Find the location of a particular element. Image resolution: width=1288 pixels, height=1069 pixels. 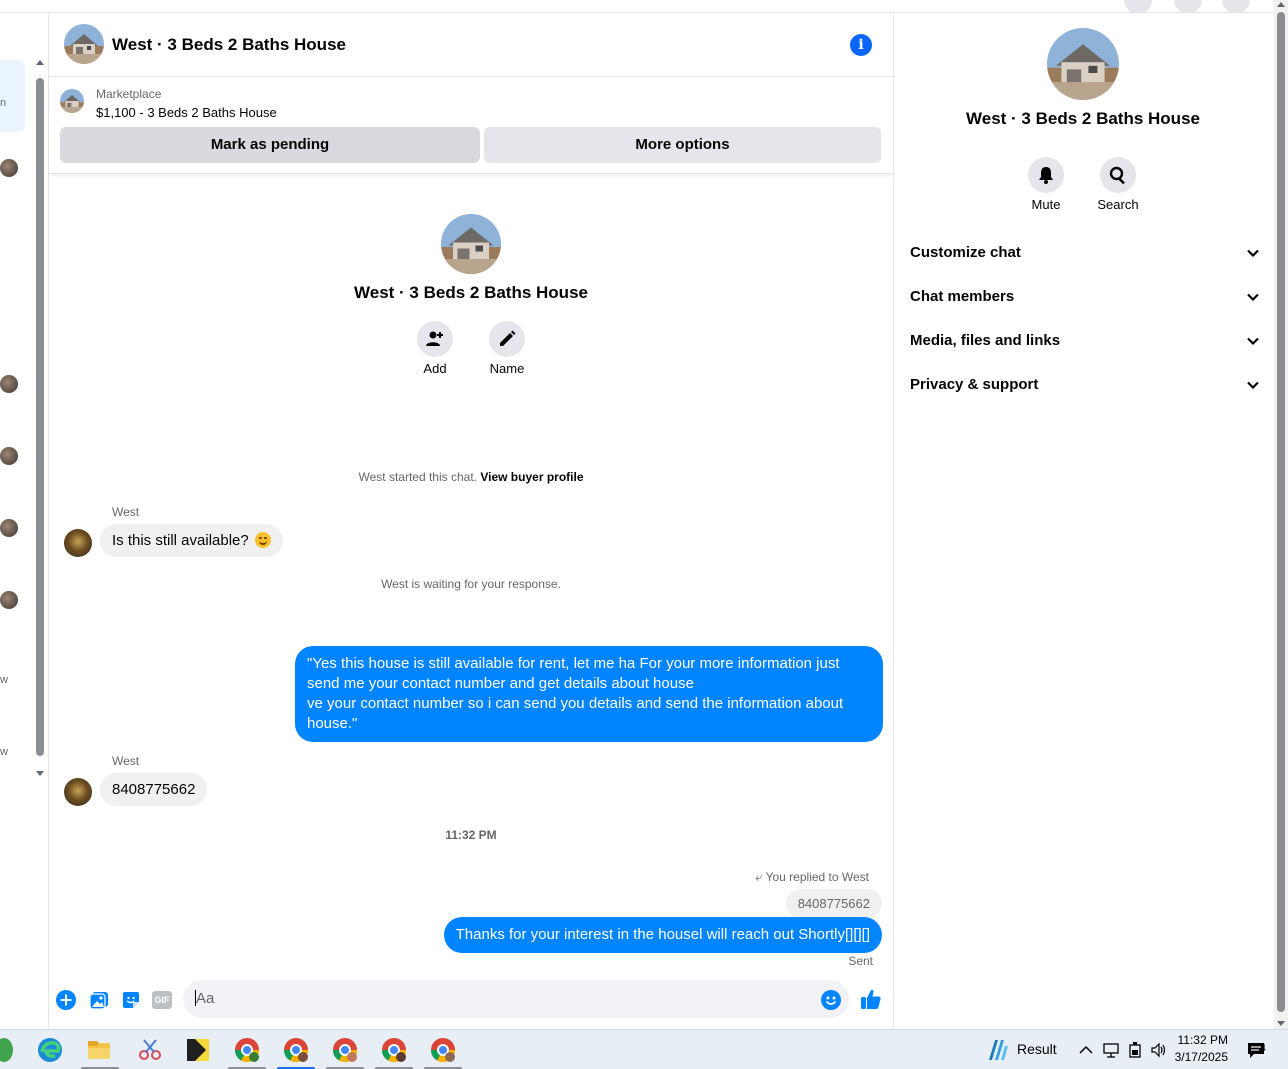

chat-started-text: West started this chat. is located at coordinates (418, 477).